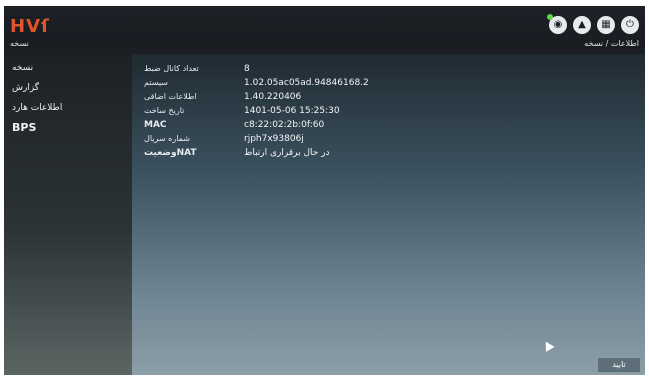 The height and width of the screenshot is (379, 649). I want to click on info-label: تعداد کانال ضبط, so click(171, 68).